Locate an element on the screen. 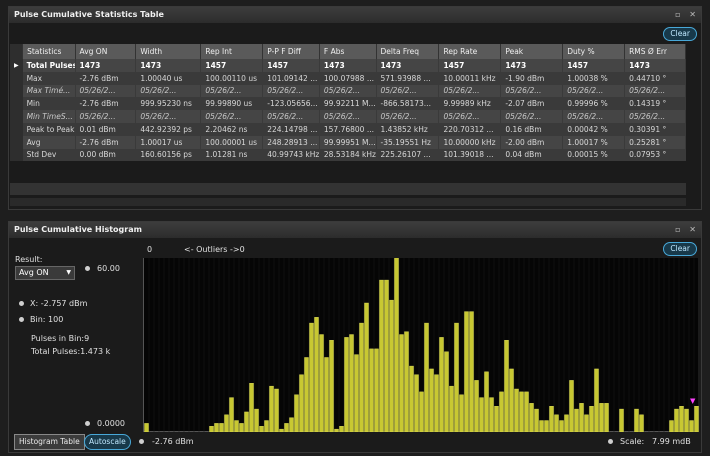  column-header: P-P F Diff is located at coordinates (291, 51).